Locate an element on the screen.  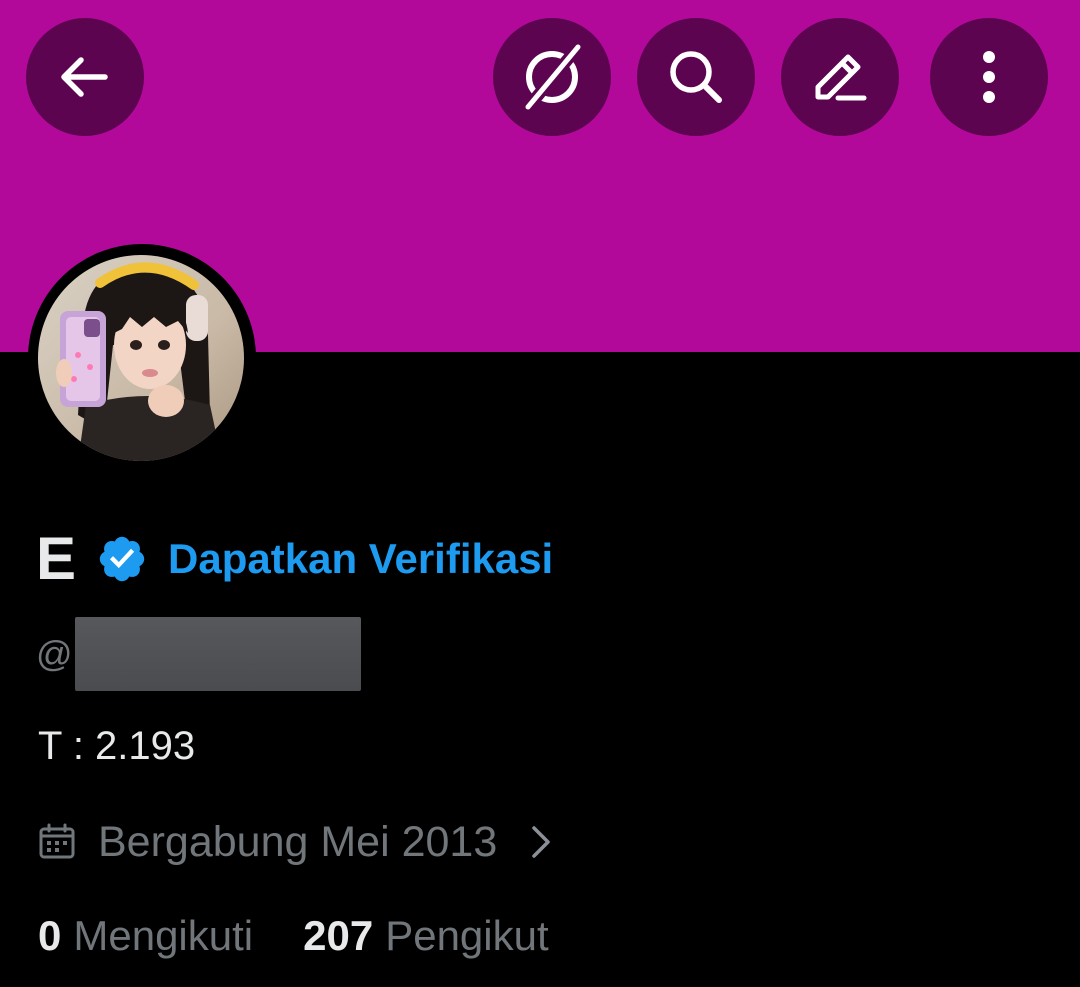
calendar-icon is located at coordinates (57, 841).